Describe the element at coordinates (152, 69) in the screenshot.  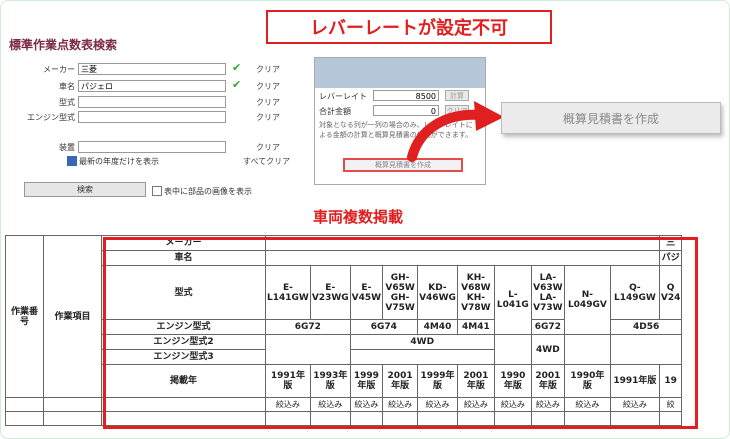
I see `maker-input: 三菱` at that location.